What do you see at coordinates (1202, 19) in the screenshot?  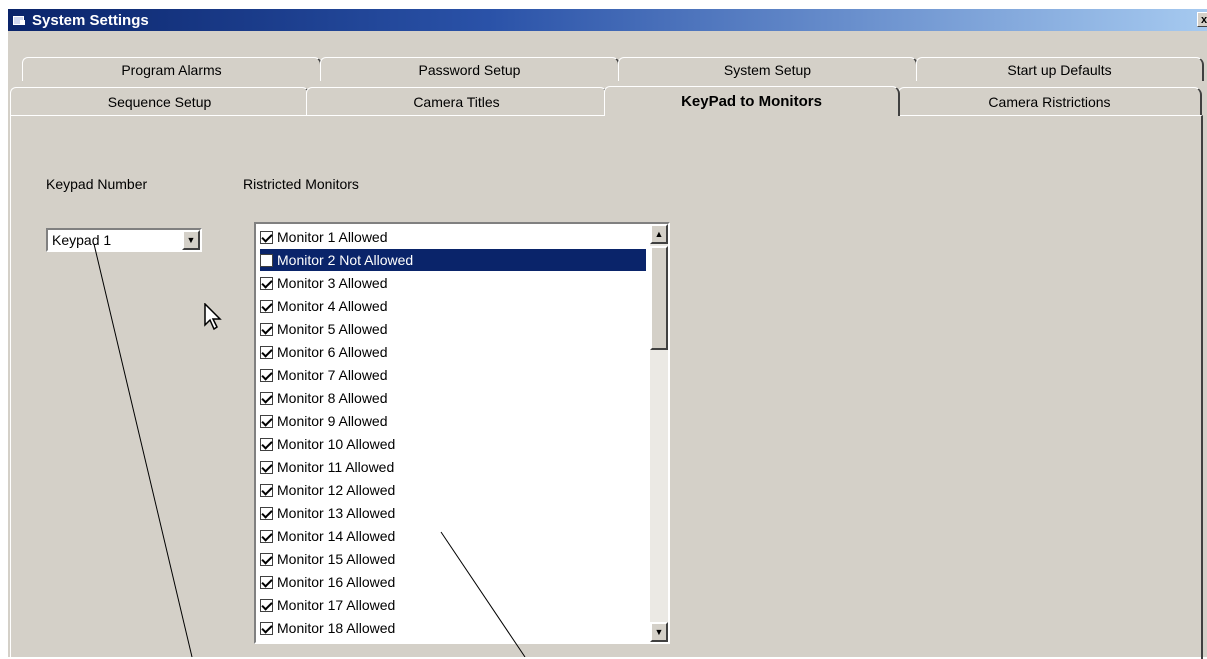 I see `close-button: x` at bounding box center [1202, 19].